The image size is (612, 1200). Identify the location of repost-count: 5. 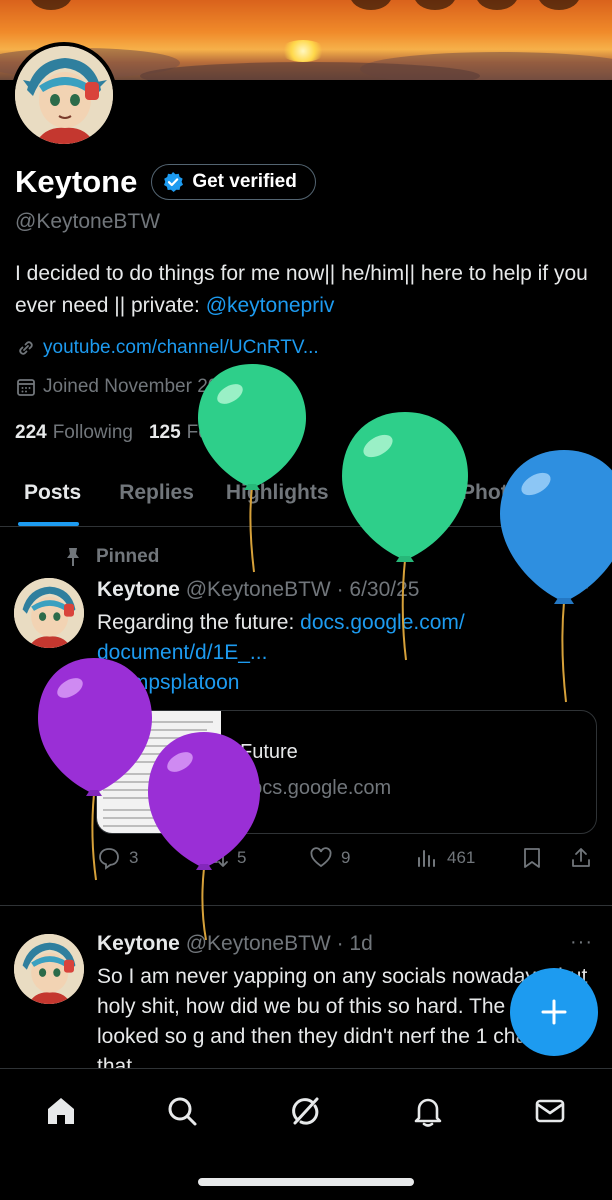
(242, 857).